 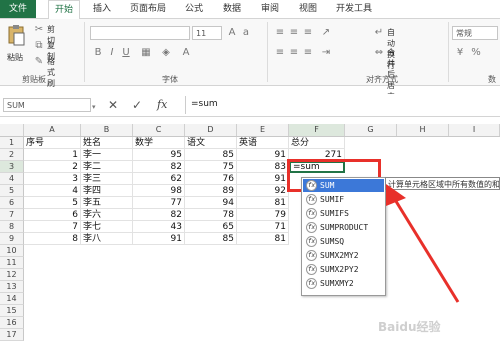 I want to click on align-middle-icon: ≡, so click(x=294, y=33).